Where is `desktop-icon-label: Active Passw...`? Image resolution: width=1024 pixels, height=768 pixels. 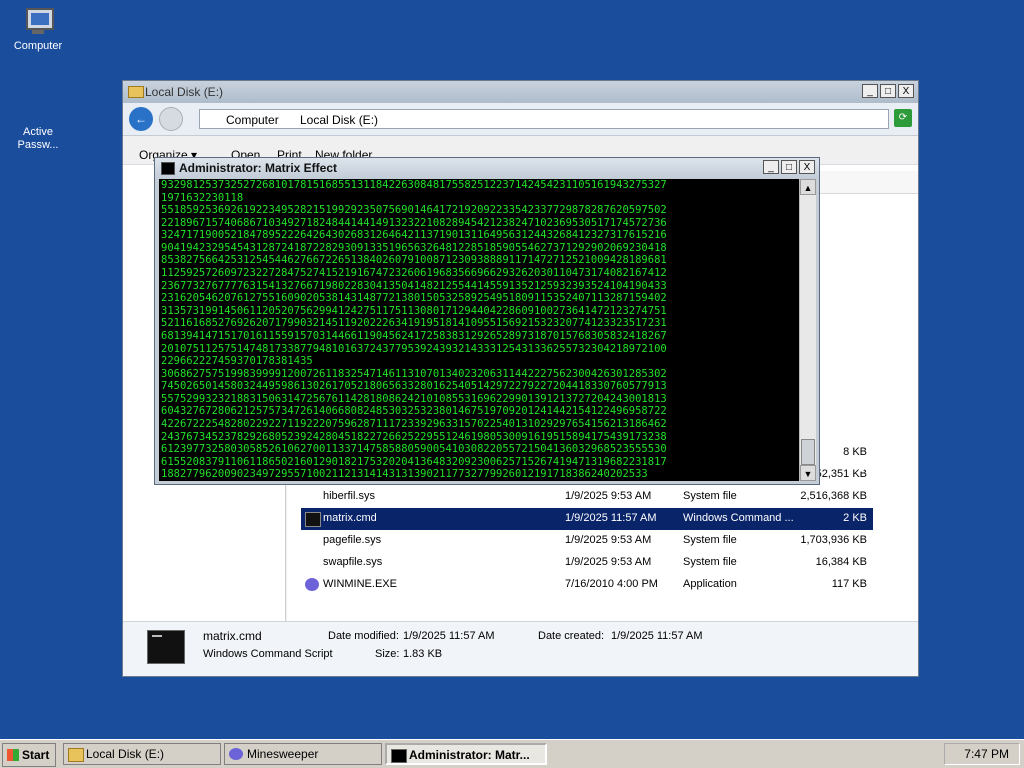
desktop-icon-label: Active Passw... is located at coordinates (38, 138).